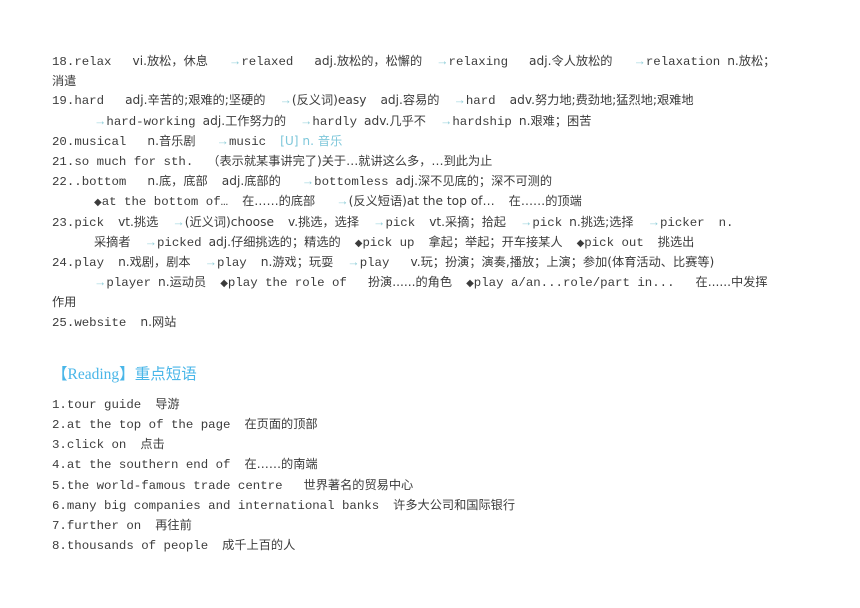 The height and width of the screenshot is (608, 860). What do you see at coordinates (445, 142) in the screenshot?
I see `vocab-entry-musical: 20.musical n.音乐剧 →music [U] n. 音乐` at bounding box center [445, 142].